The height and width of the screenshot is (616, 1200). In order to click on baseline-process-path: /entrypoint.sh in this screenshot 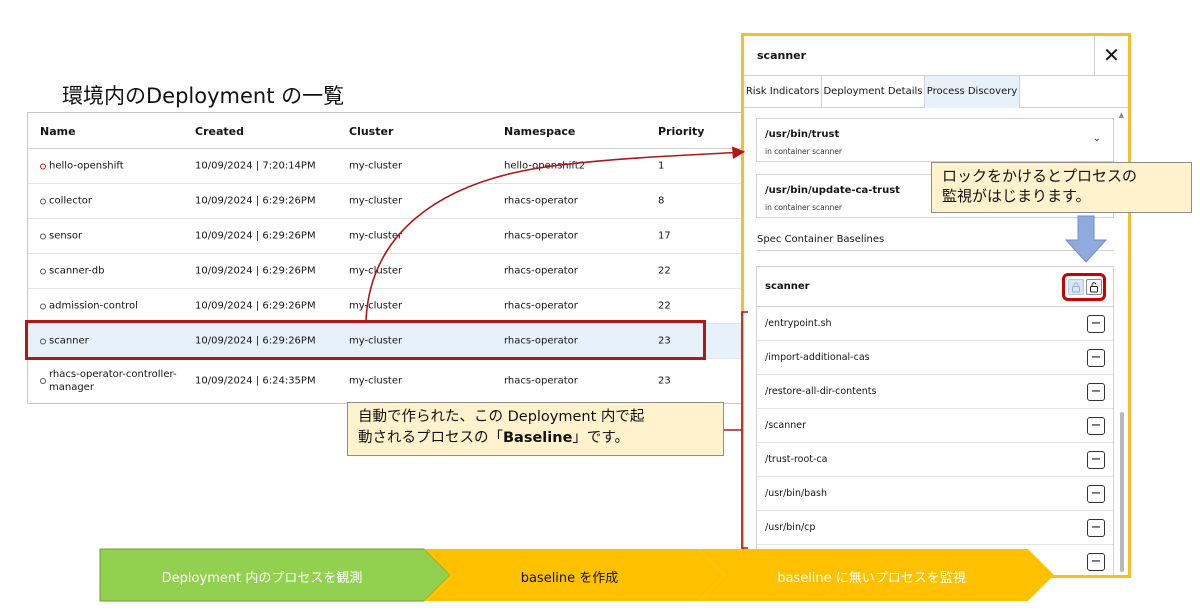, I will do `click(798, 323)`.